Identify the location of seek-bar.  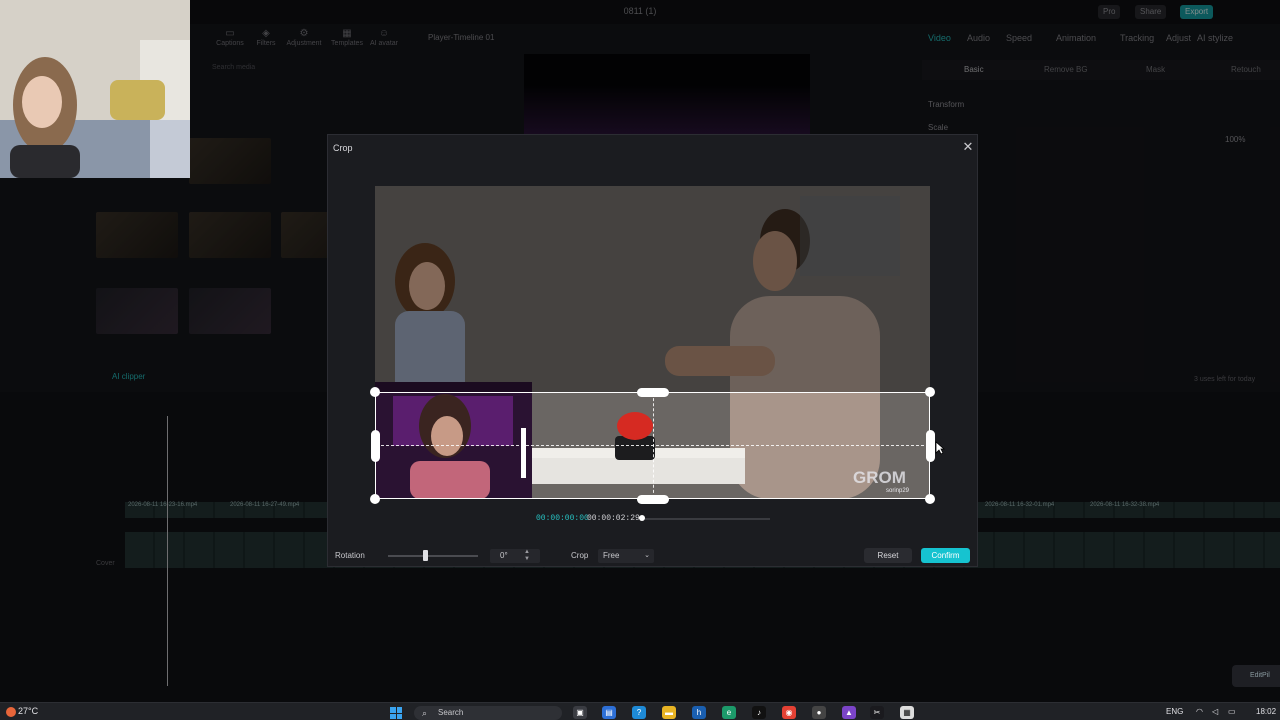
(705, 519).